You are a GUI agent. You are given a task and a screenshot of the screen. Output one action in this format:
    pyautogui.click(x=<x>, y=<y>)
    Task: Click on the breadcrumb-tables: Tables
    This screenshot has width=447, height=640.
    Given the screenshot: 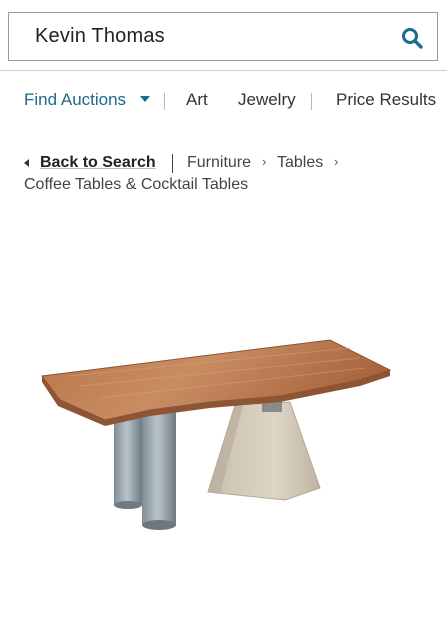 What is the action you would take?
    pyautogui.click(x=300, y=163)
    